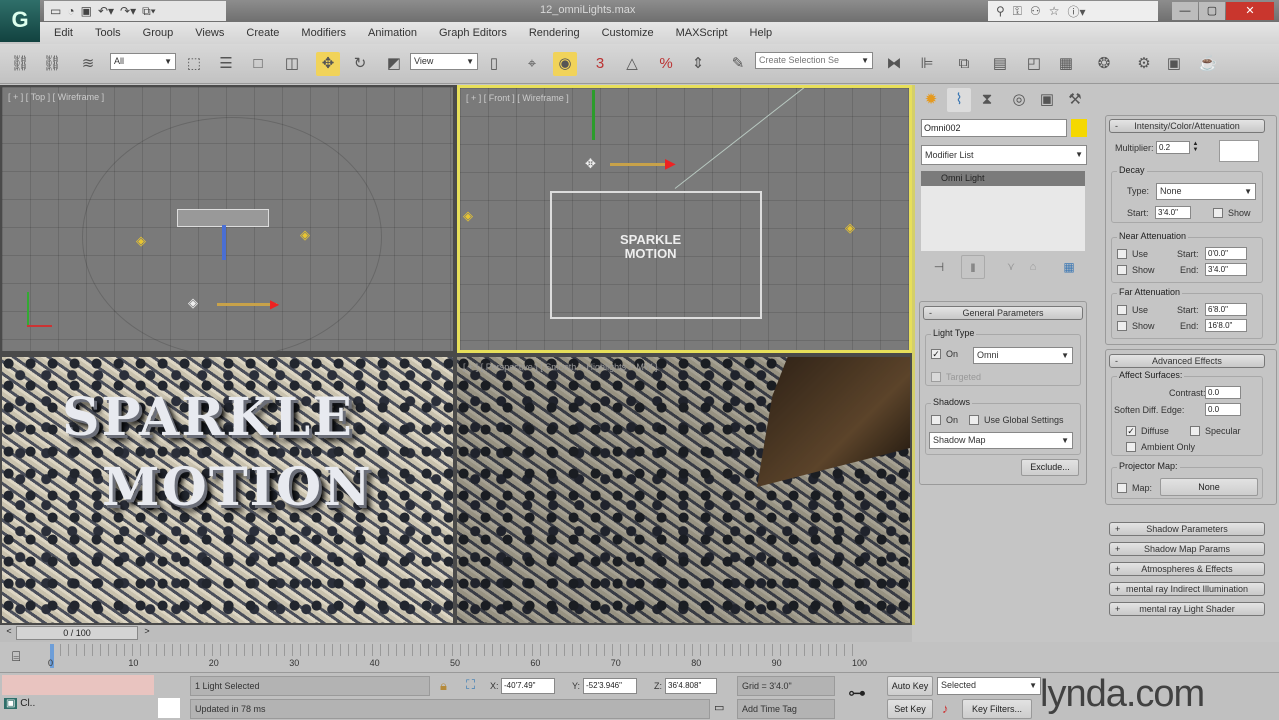  I want to click on menu-create: Create, so click(262, 33).